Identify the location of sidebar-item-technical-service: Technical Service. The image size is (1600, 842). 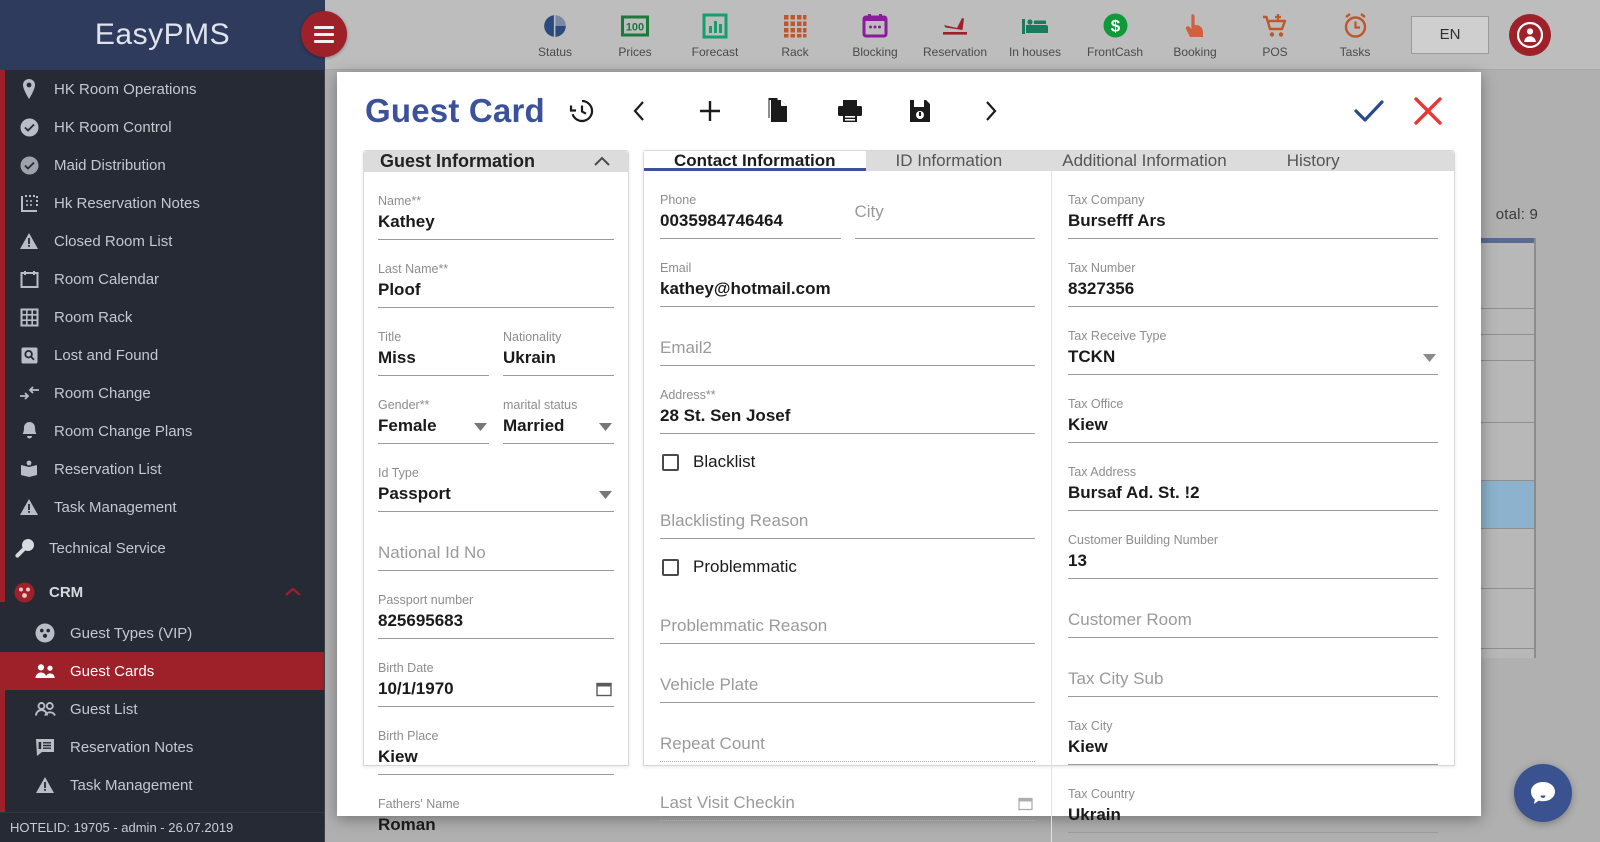
(162, 548).